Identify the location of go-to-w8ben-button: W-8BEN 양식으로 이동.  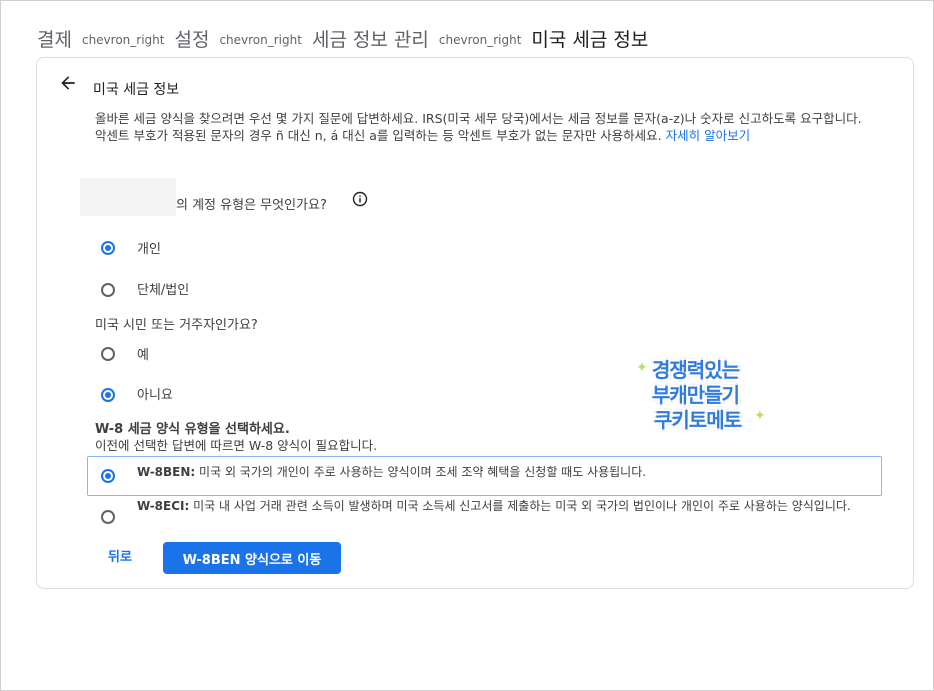
(252, 558).